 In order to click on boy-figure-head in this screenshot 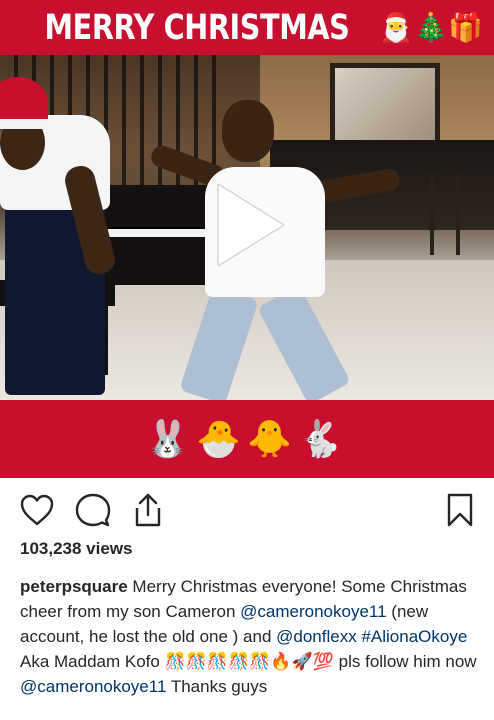, I will do `click(248, 131)`.